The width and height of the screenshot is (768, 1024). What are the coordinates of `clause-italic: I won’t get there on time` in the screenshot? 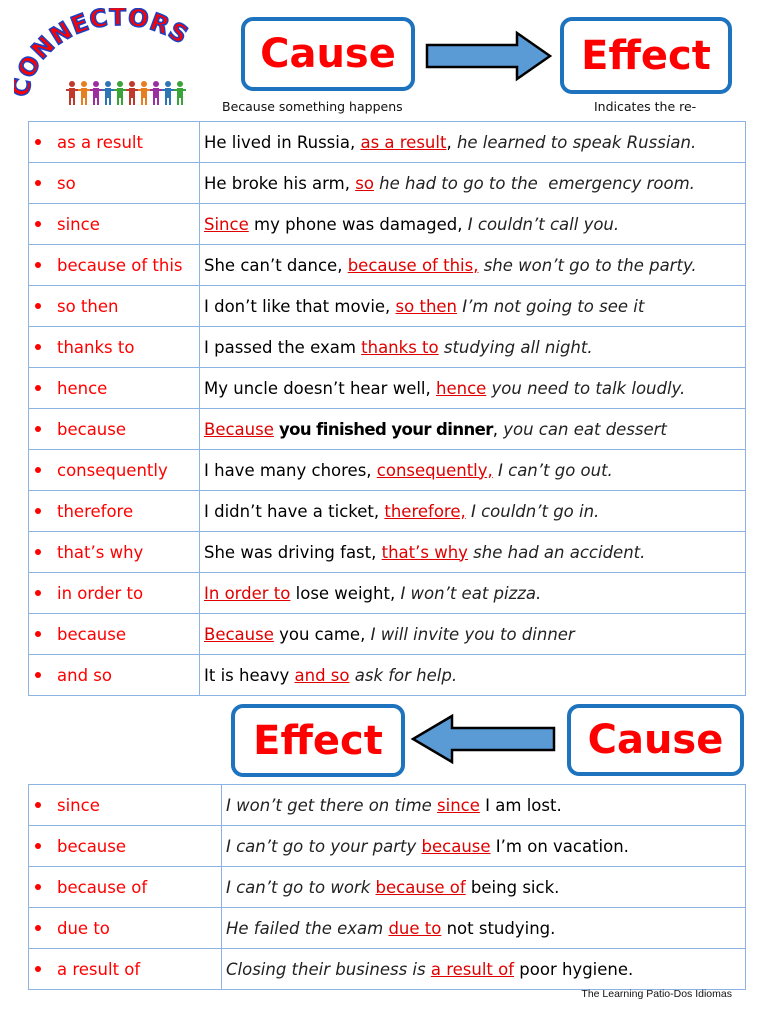 It's located at (332, 805).